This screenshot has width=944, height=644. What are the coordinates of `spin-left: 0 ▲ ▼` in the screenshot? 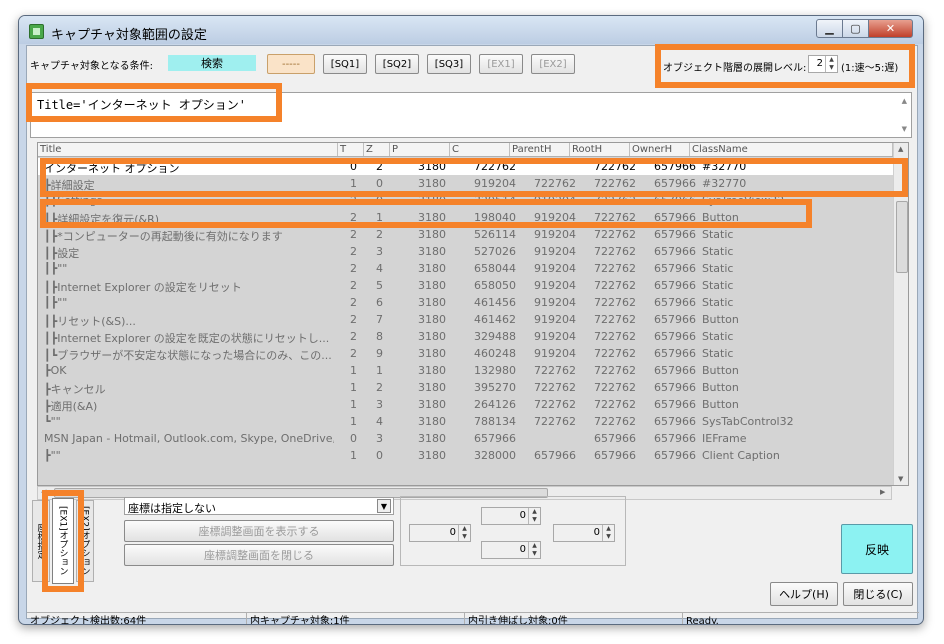 It's located at (440, 533).